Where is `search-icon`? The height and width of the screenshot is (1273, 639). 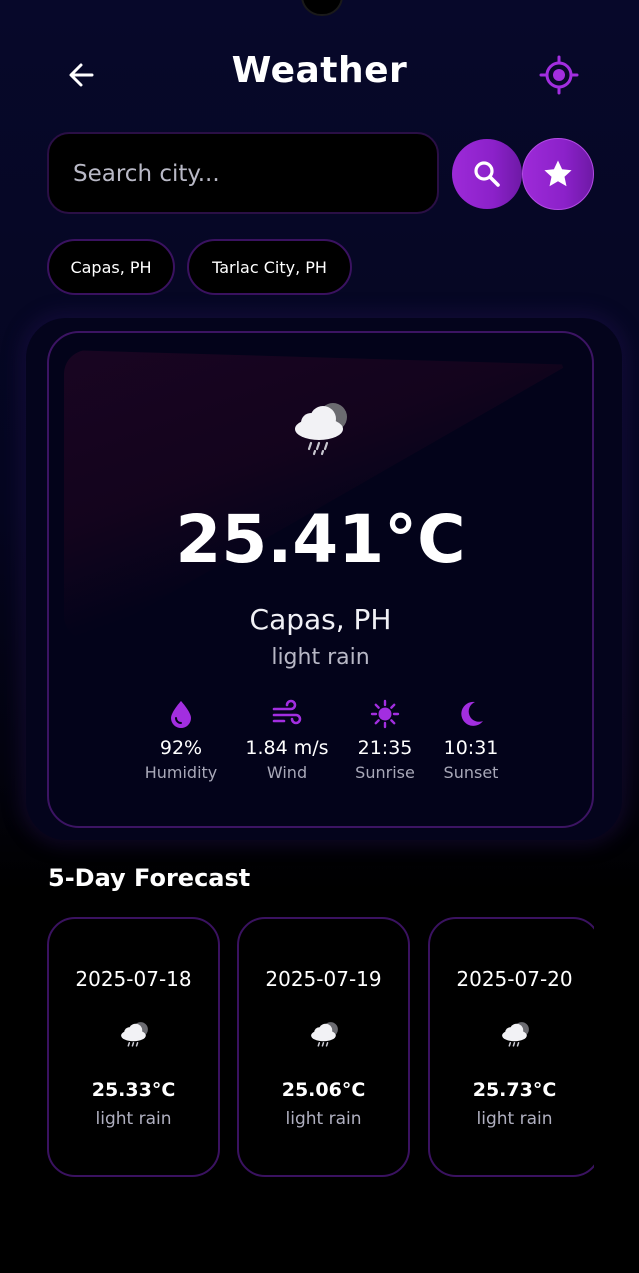
search-icon is located at coordinates (487, 174).